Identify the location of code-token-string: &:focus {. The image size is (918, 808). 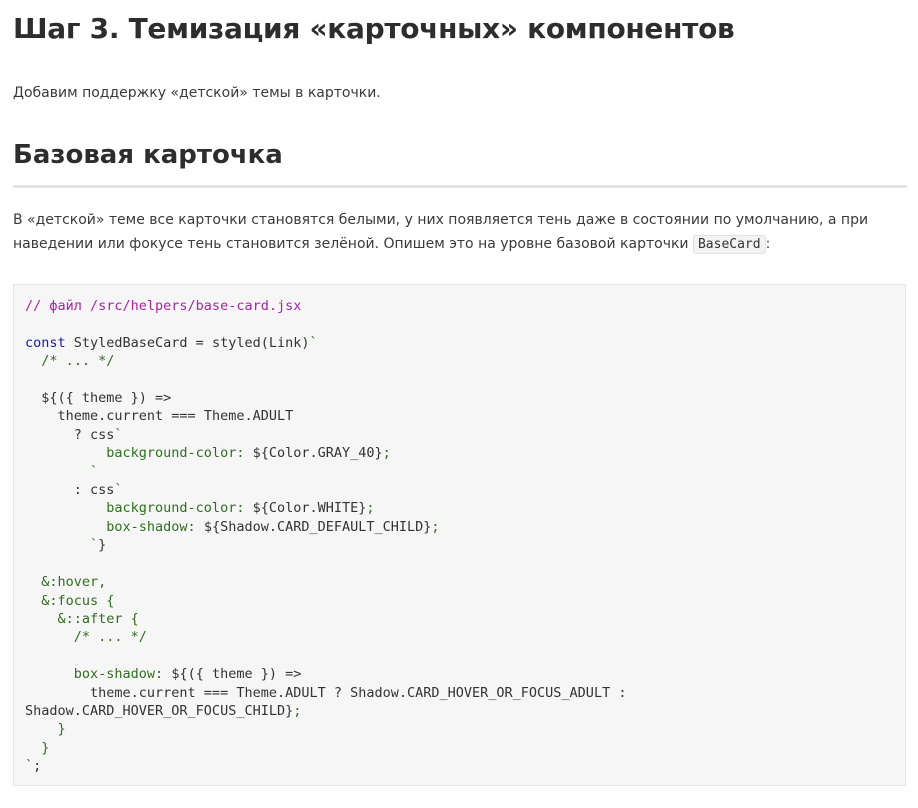
(70, 600).